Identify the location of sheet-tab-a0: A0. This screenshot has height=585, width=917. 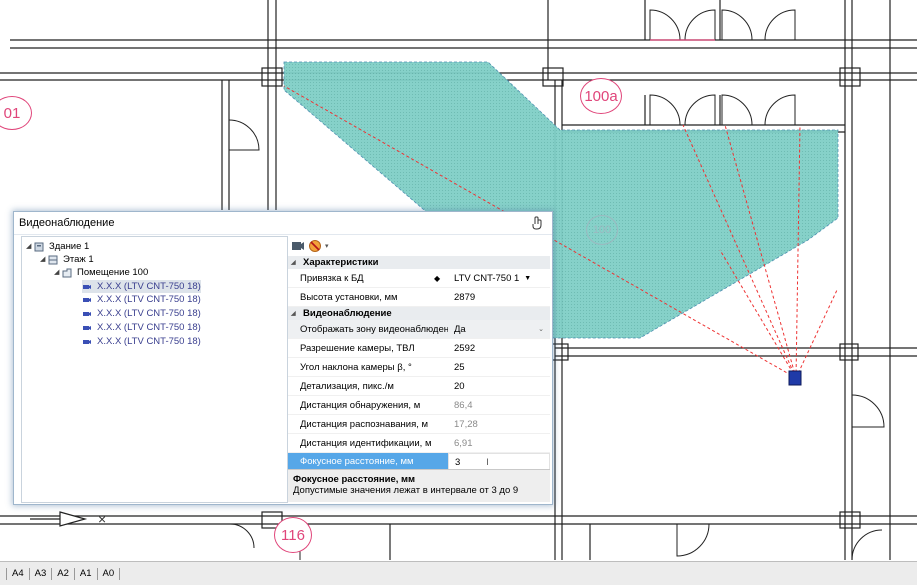
(109, 573).